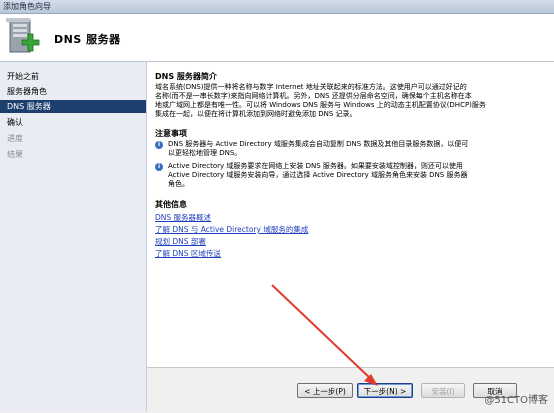 This screenshot has width=554, height=413. What do you see at coordinates (371, 380) in the screenshot?
I see `arrow-head` at bounding box center [371, 380].